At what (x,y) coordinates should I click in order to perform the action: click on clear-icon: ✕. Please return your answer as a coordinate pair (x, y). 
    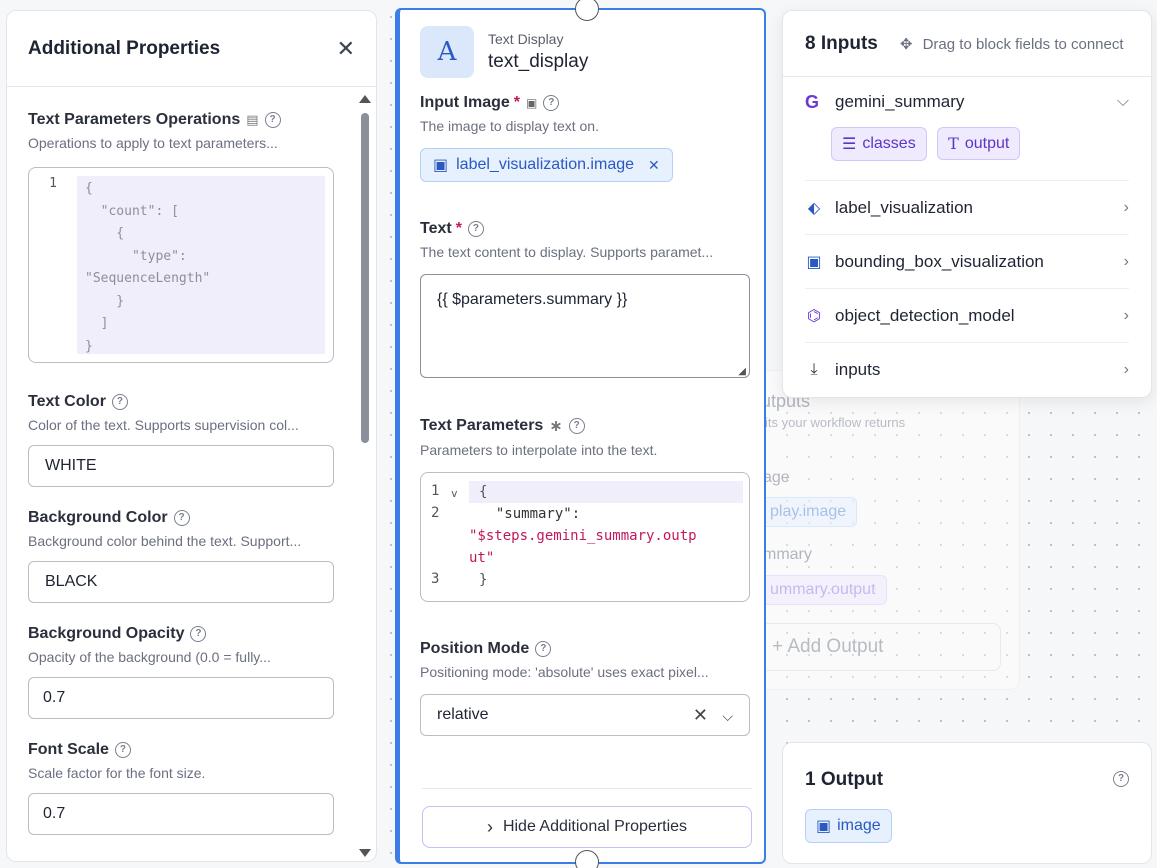
    Looking at the image, I should click on (700, 715).